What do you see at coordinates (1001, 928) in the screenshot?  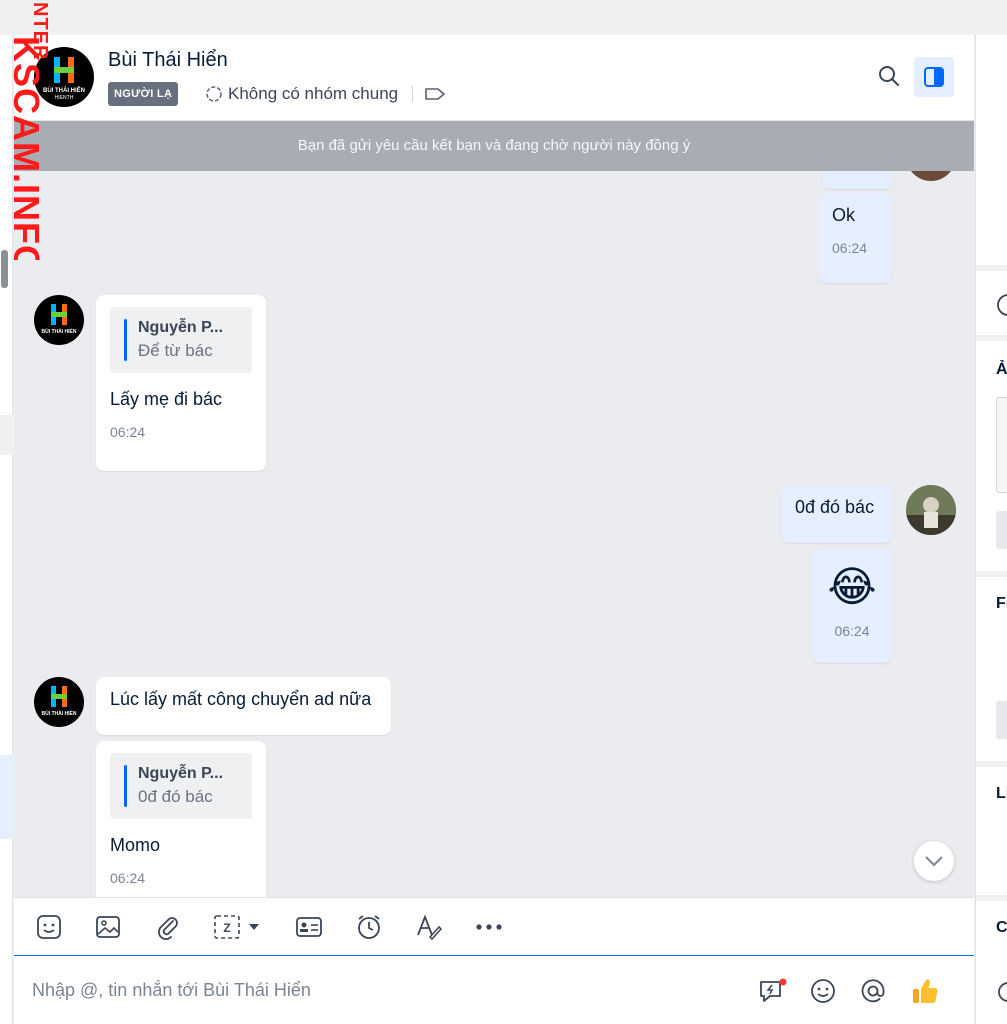 I see `panel-section-settings: C` at bounding box center [1001, 928].